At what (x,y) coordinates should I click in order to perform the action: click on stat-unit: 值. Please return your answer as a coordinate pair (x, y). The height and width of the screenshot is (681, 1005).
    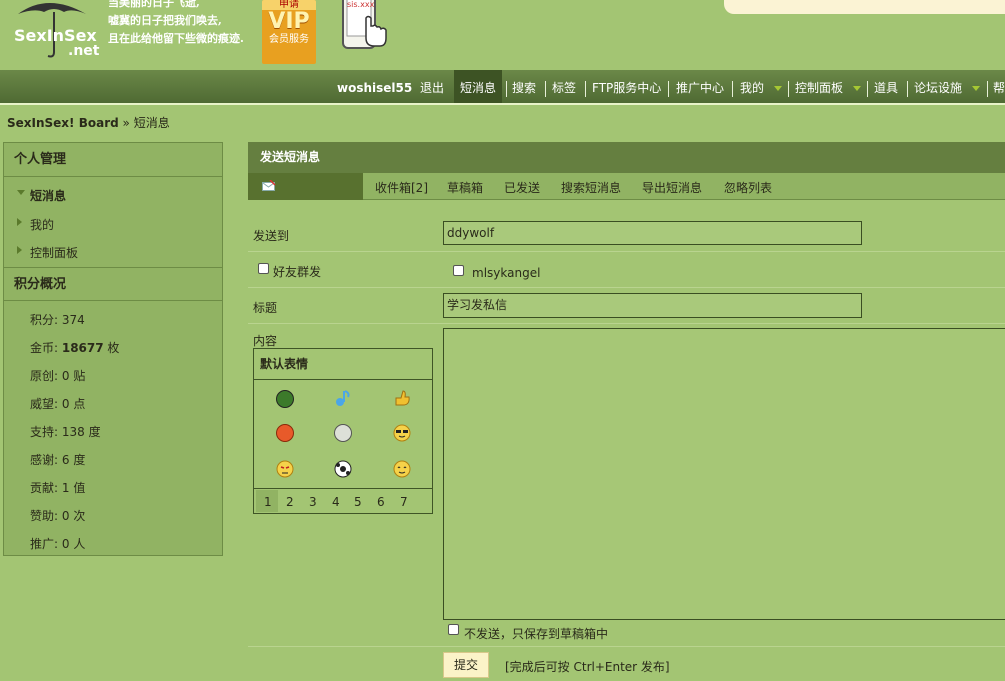
    Looking at the image, I should click on (77, 488).